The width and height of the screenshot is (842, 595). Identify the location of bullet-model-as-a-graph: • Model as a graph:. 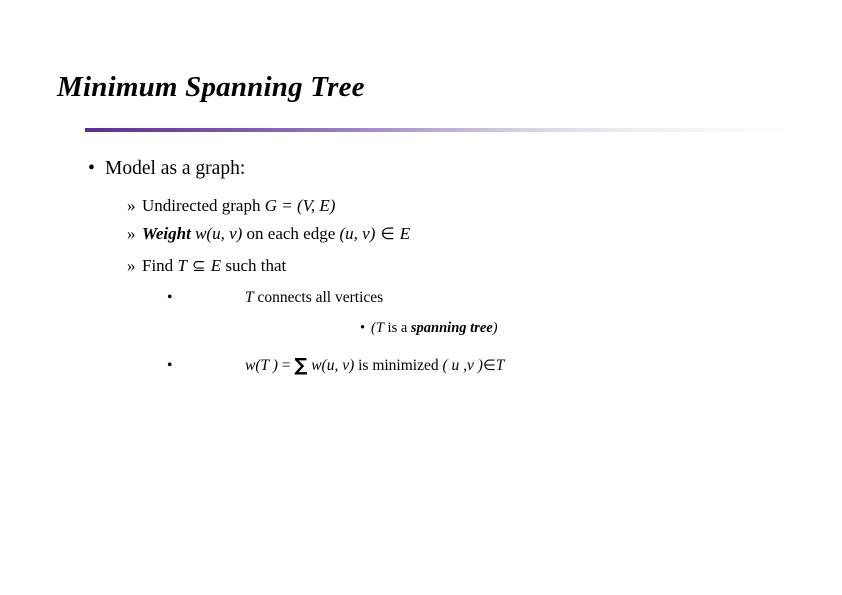
(166, 169).